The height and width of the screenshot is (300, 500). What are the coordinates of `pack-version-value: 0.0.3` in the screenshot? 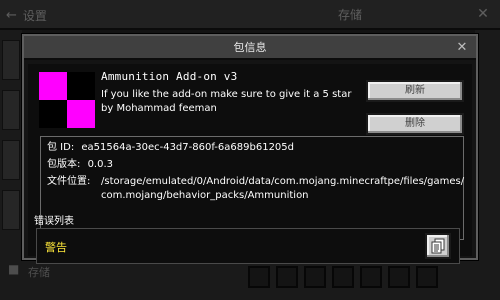 It's located at (100, 164).